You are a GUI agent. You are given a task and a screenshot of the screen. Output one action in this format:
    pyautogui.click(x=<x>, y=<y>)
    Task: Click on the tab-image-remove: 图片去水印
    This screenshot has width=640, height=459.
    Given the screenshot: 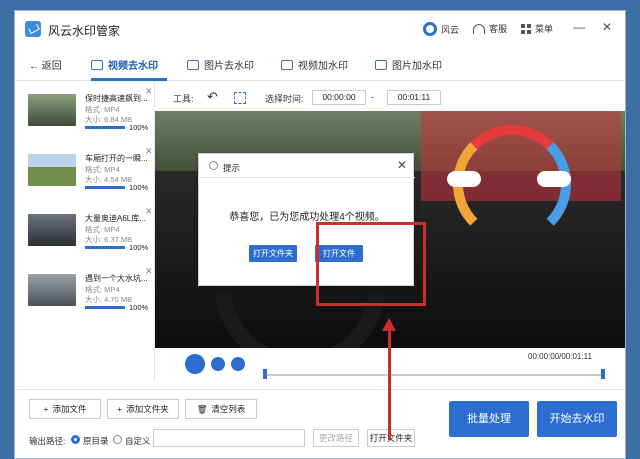 What is the action you would take?
    pyautogui.click(x=220, y=64)
    